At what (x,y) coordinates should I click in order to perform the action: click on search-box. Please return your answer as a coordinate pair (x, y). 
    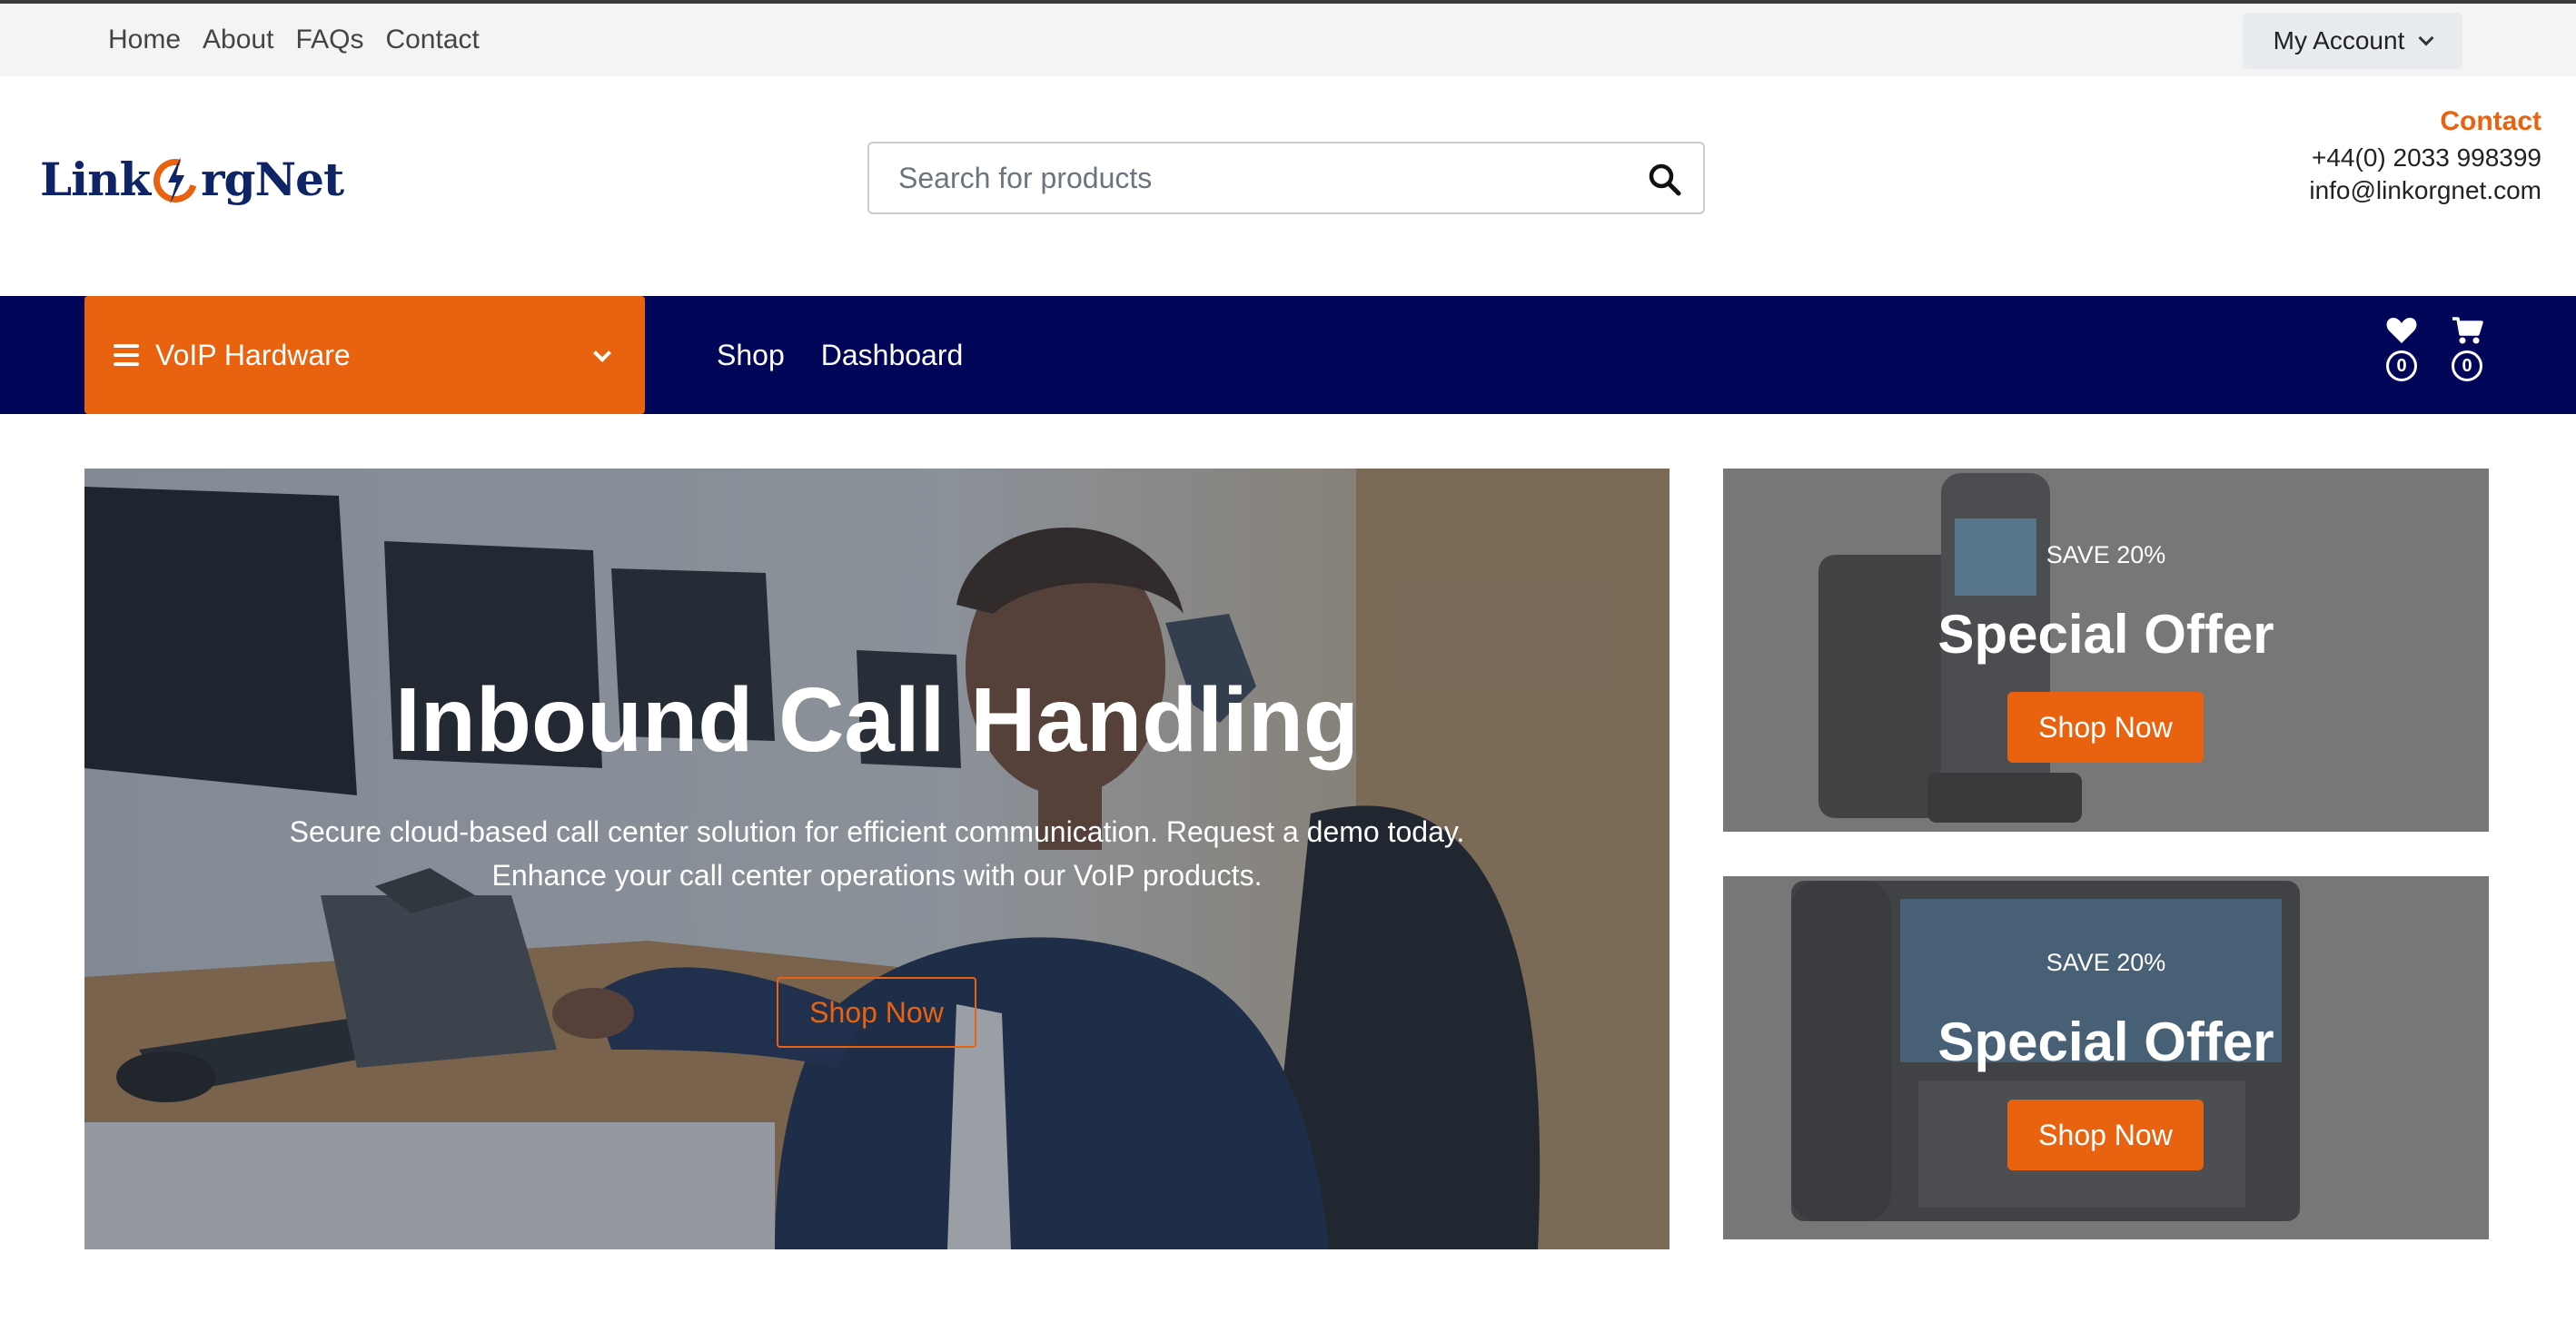
    Looking at the image, I should click on (1286, 178).